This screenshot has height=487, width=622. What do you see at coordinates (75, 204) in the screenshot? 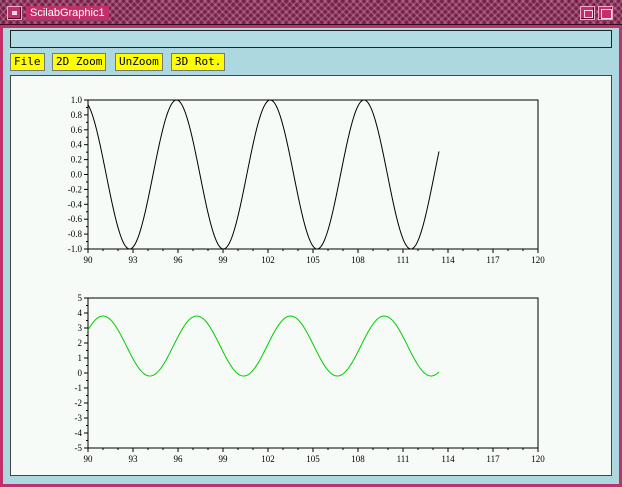
I see `plot-1-y-tick-label: -0.4` at bounding box center [75, 204].